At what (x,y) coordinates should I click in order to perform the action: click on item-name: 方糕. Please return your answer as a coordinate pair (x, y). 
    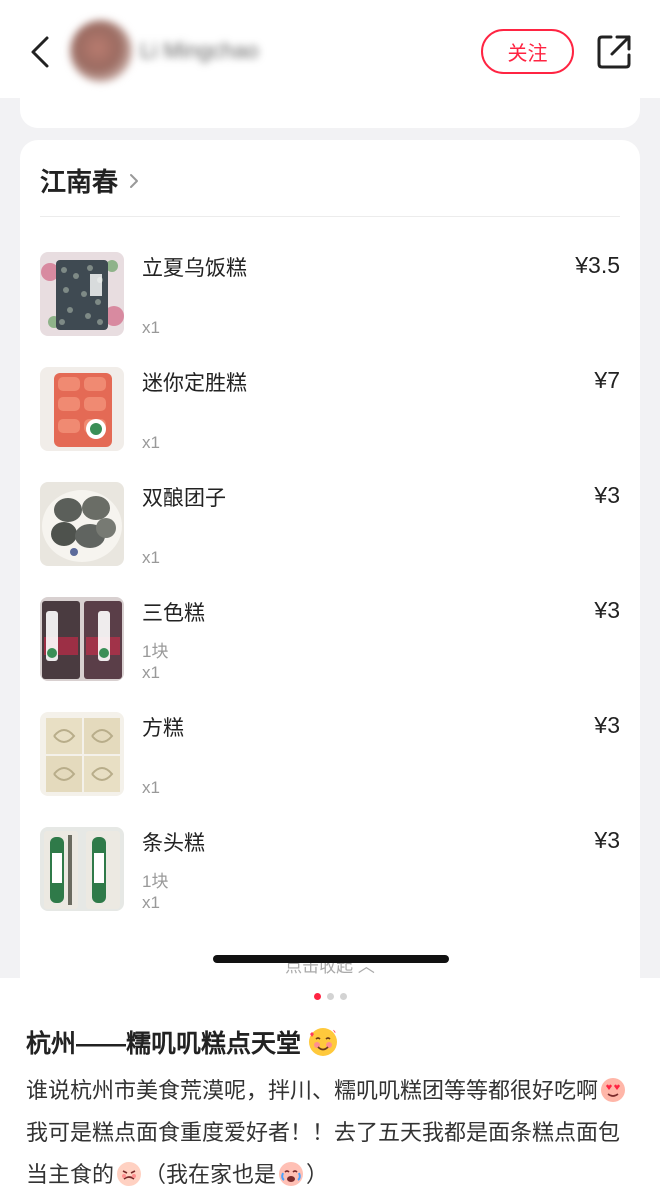
    Looking at the image, I should click on (163, 728).